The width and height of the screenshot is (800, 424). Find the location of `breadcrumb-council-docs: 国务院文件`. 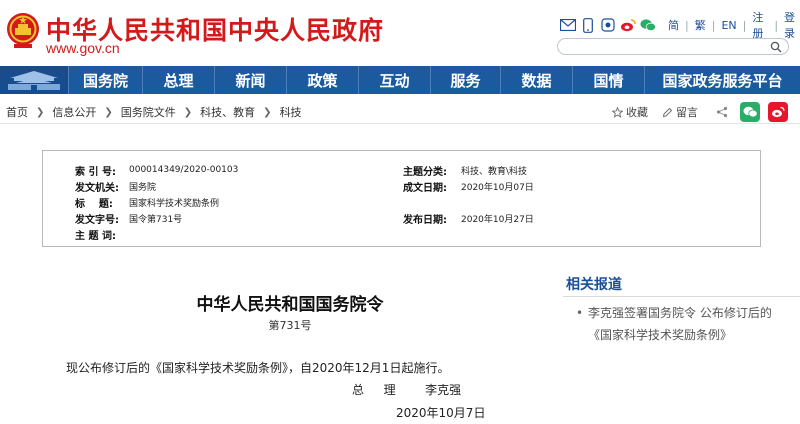

breadcrumb-council-docs: 国务院文件 is located at coordinates (148, 112).